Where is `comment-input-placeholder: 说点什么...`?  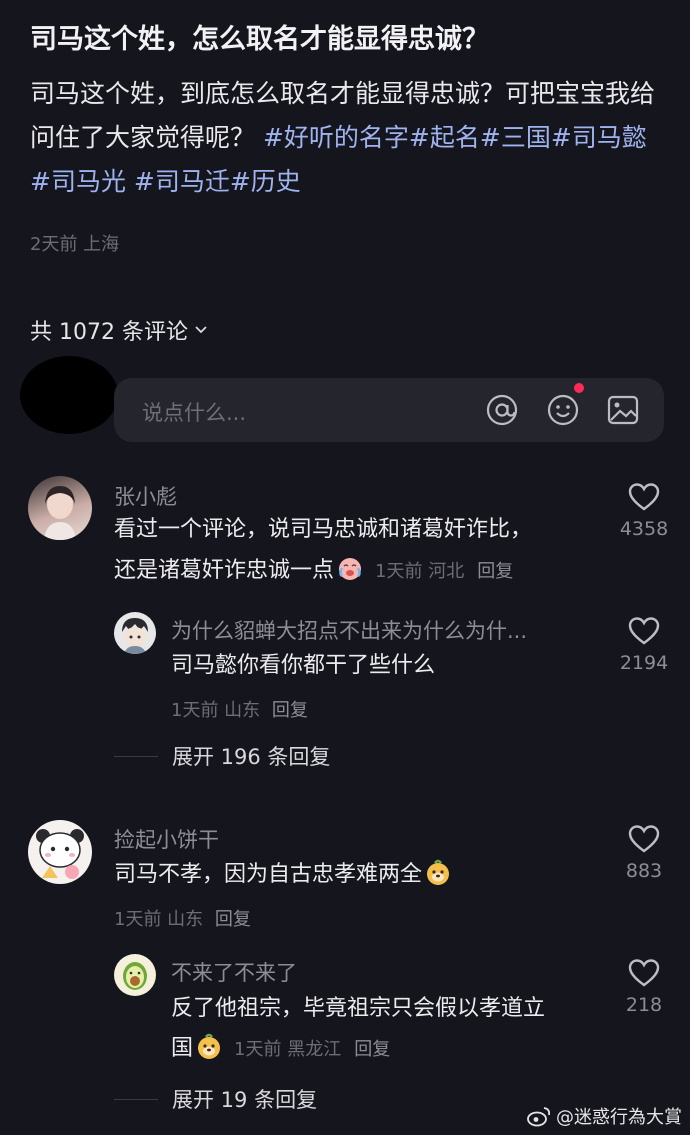 comment-input-placeholder: 说点什么... is located at coordinates (194, 413).